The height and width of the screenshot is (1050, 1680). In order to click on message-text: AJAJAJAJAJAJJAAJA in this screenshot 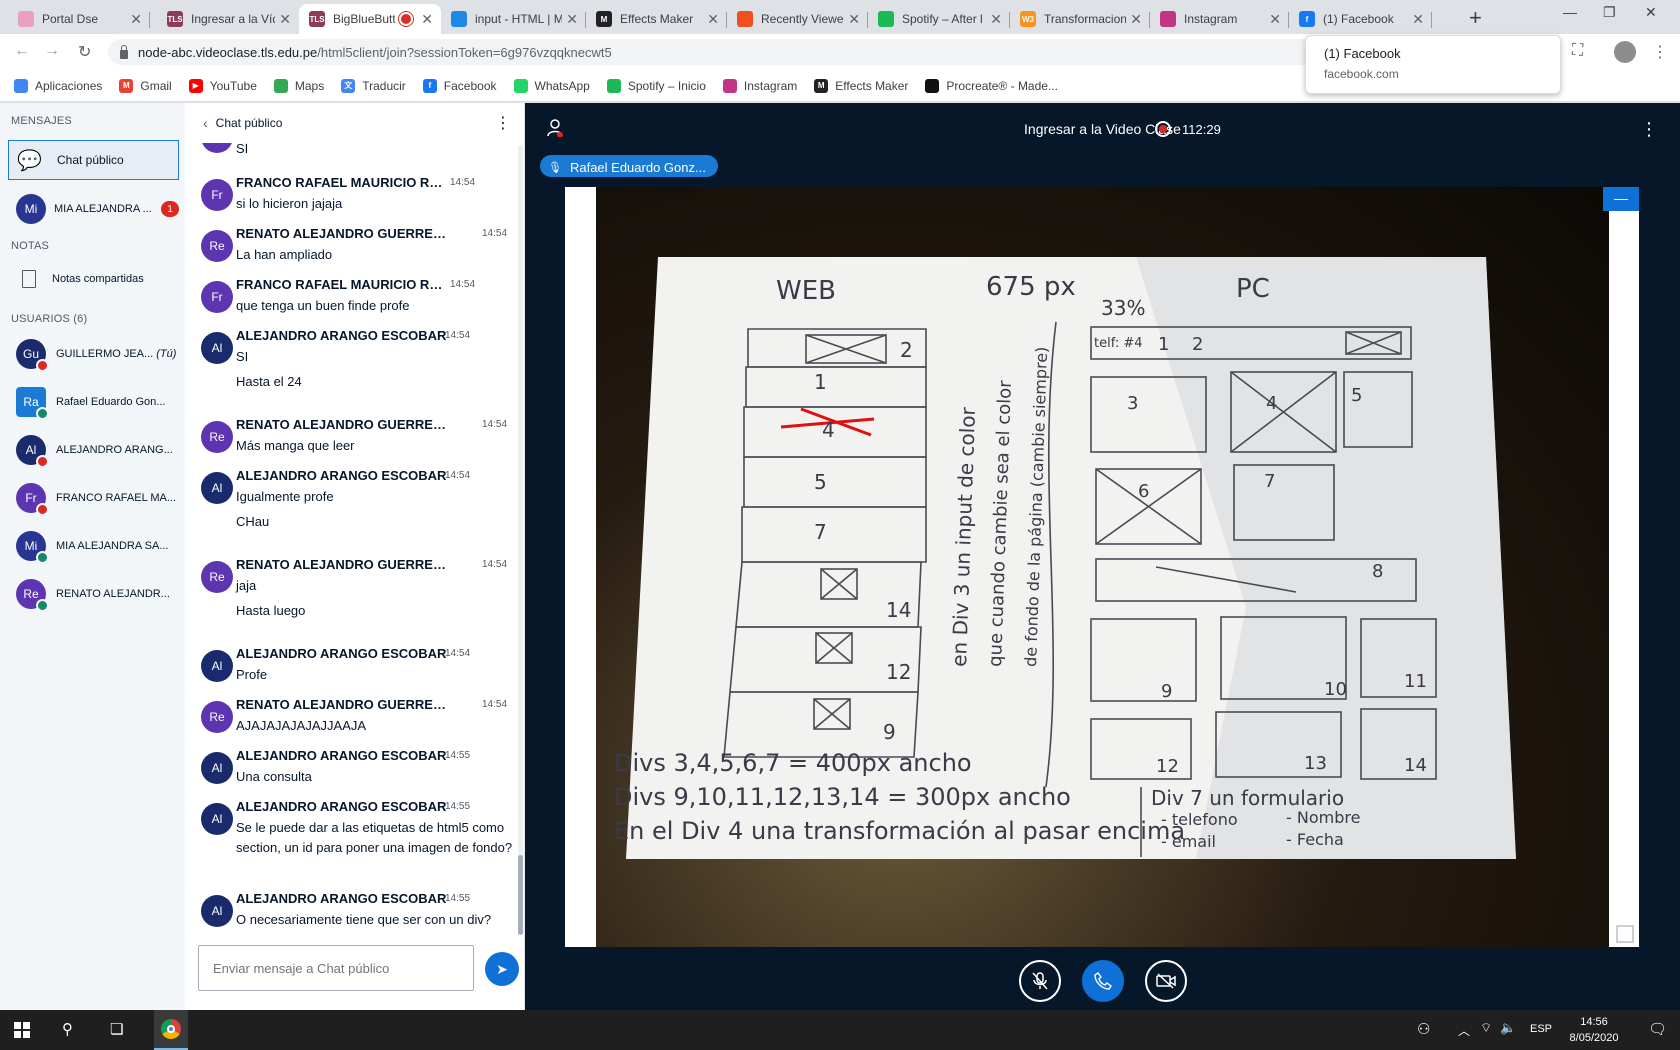, I will do `click(301, 725)`.